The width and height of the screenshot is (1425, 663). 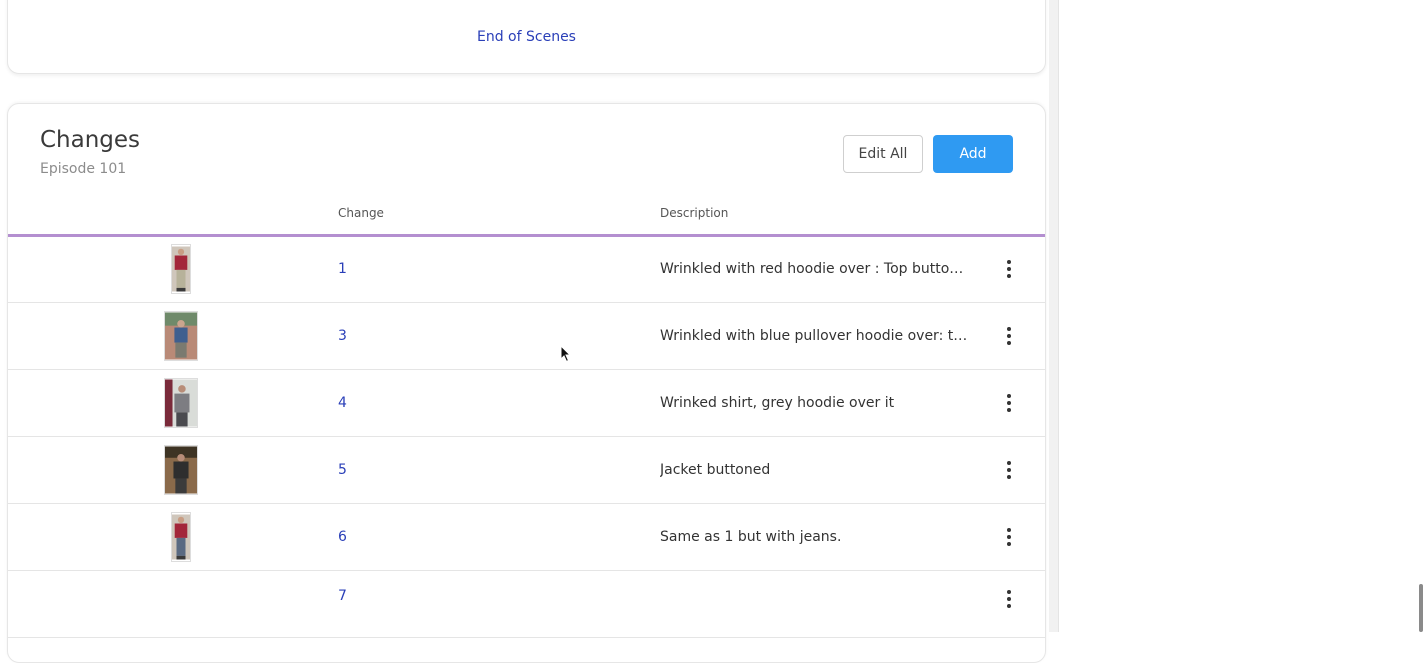 I want to click on table-header: Change Description, so click(x=526, y=218).